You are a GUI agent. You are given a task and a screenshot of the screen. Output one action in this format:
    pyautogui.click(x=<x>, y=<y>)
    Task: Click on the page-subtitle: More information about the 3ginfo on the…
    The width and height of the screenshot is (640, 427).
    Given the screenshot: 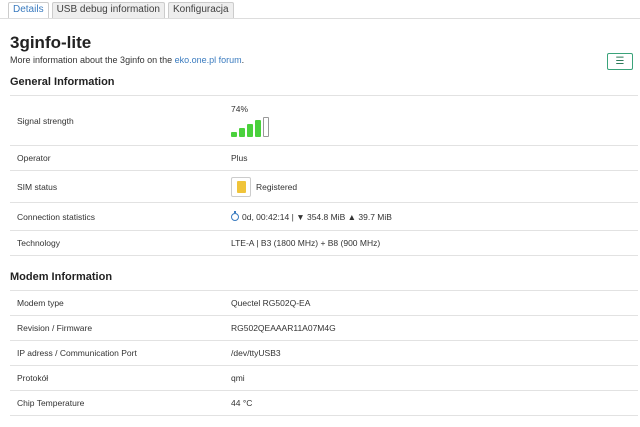 What is the action you would take?
    pyautogui.click(x=127, y=60)
    